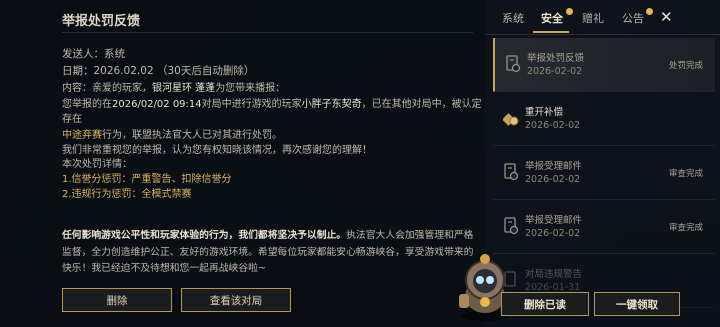  I want to click on view-match-button: 查看该对局, so click(236, 300).